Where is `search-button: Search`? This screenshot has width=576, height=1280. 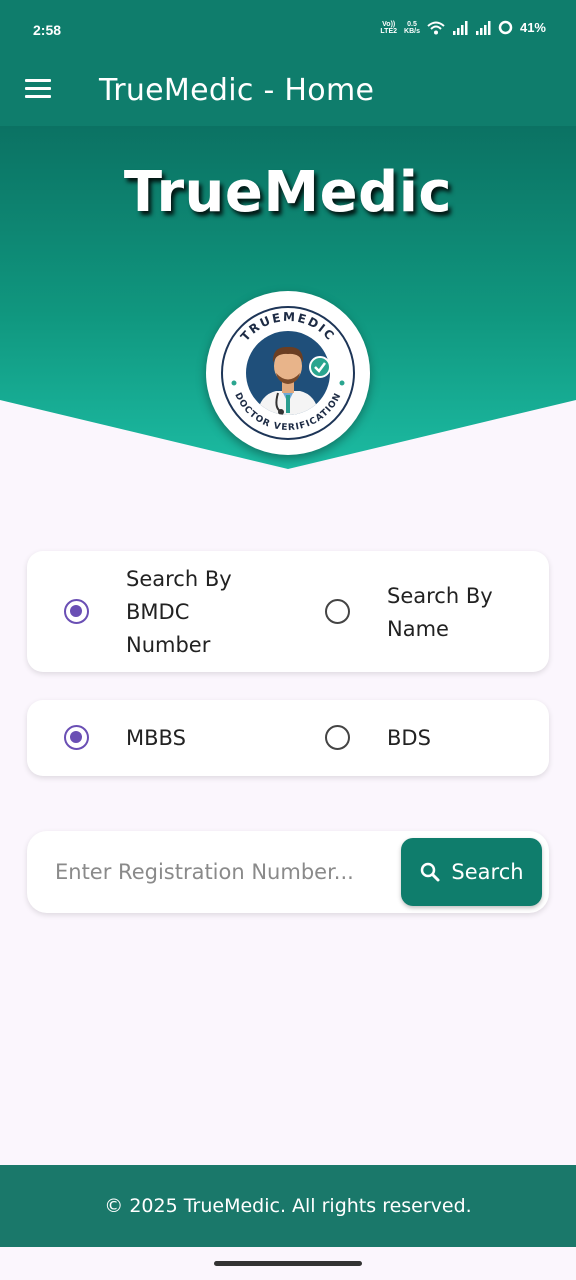 search-button: Search is located at coordinates (471, 872).